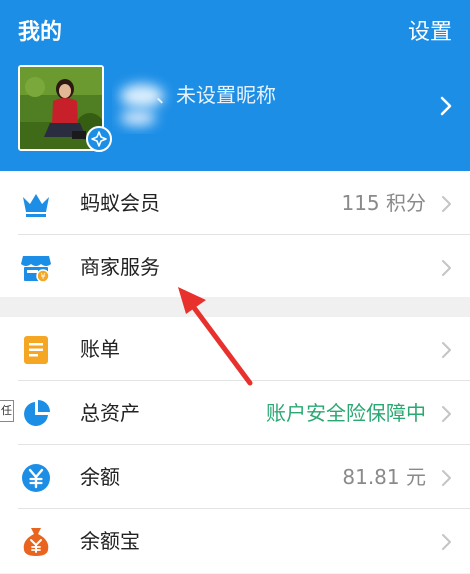  I want to click on list-item-bill: 账单, so click(235, 349).